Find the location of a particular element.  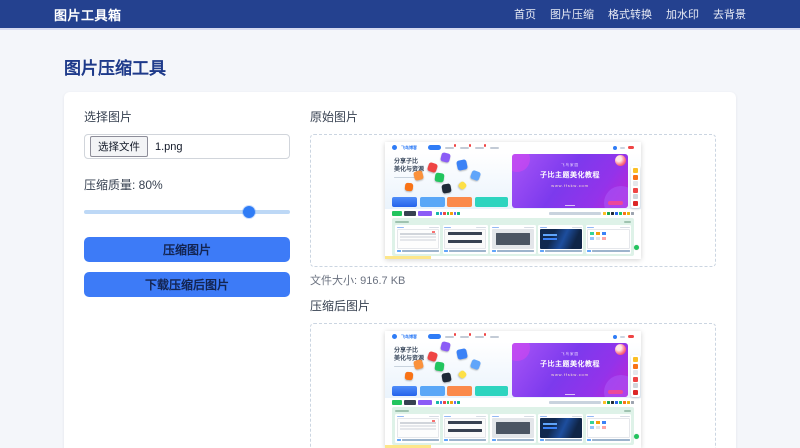

original-image-heading: 原始图片 is located at coordinates (334, 117).